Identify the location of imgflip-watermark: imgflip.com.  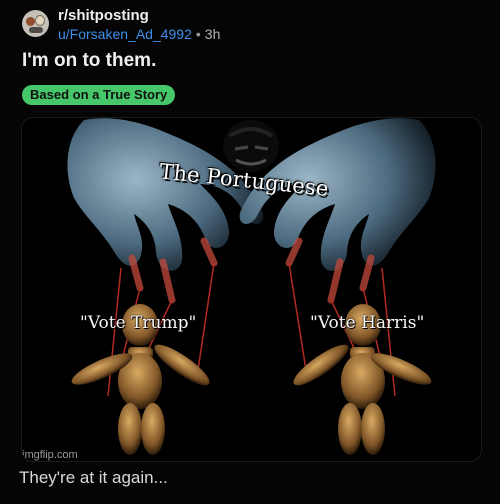
(50, 455).